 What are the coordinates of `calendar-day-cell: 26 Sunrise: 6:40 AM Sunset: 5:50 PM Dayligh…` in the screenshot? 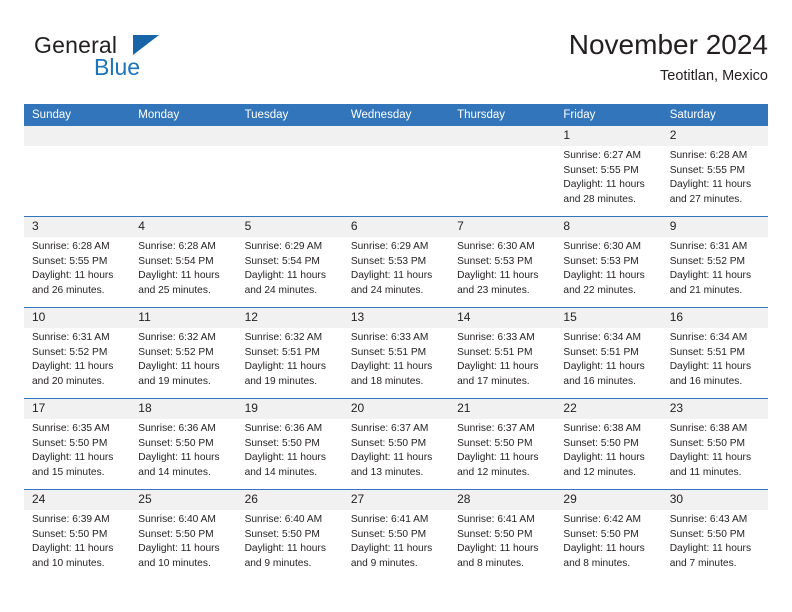 It's located at (289, 534).